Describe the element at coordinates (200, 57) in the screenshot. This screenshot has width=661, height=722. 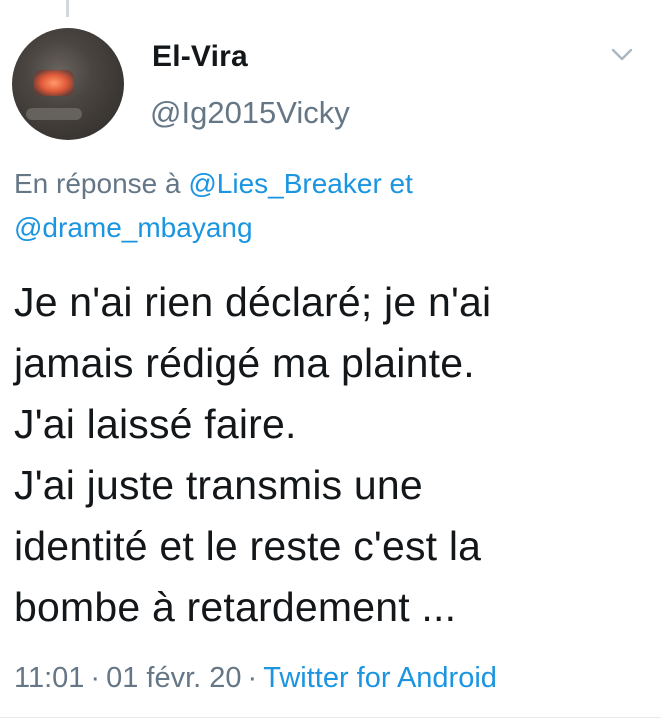
I see `author-display-name: El-Vira` at that location.